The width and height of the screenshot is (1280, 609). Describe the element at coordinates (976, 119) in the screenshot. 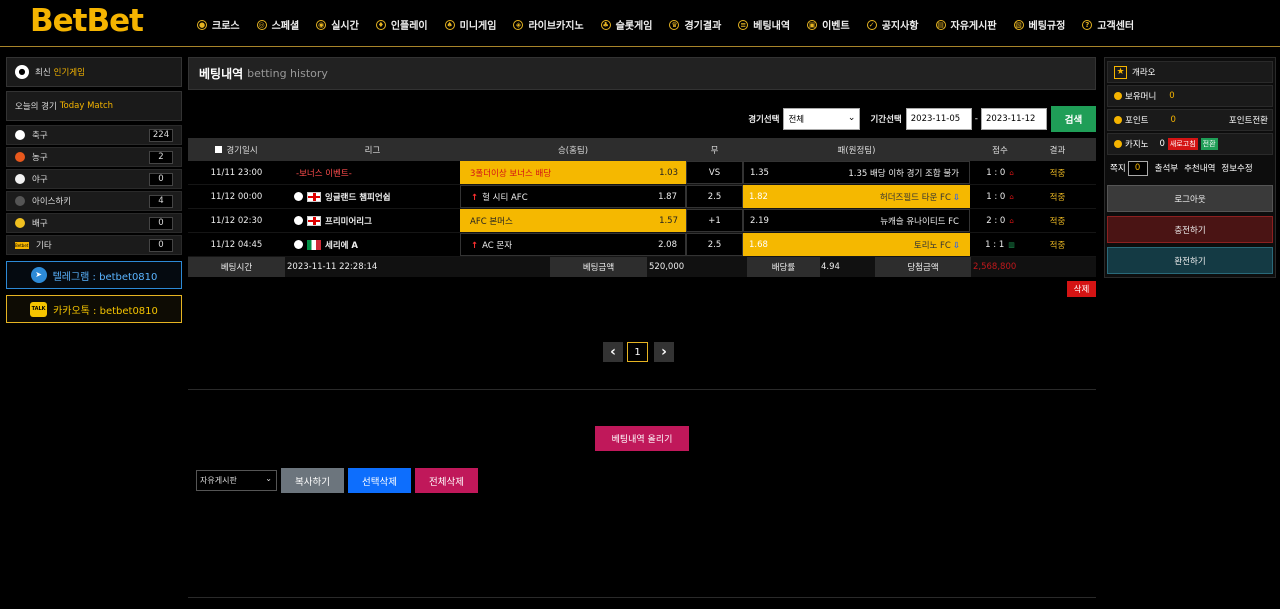

I see `date-dash: -` at that location.